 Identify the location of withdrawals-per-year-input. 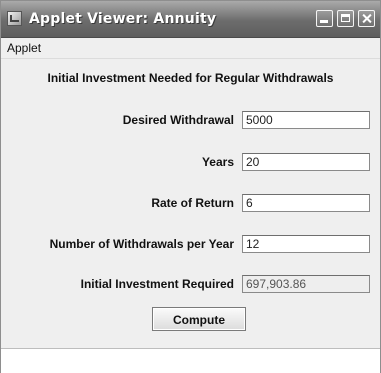
(306, 244).